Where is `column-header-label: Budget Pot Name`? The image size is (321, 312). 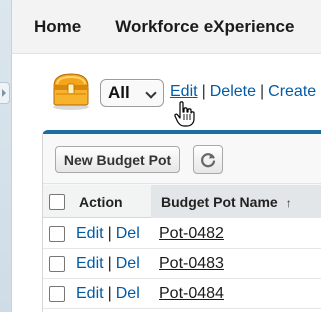
column-header-label: Budget Pot Name is located at coordinates (219, 202).